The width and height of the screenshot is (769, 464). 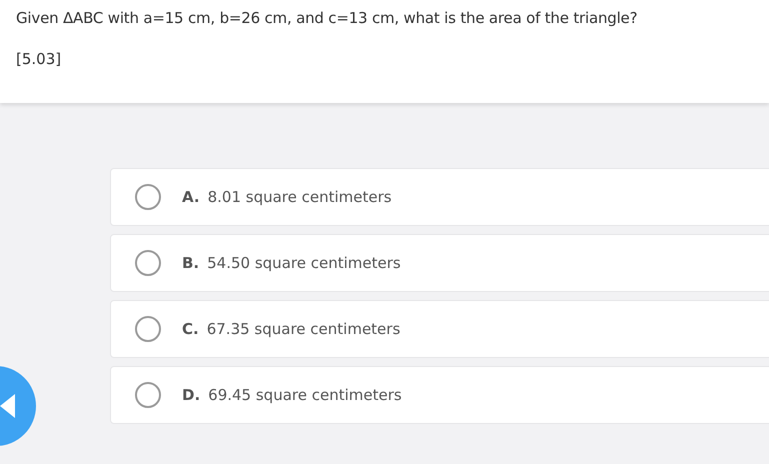 What do you see at coordinates (439, 329) in the screenshot?
I see `answer-option: C. 67.35 square centimeters` at bounding box center [439, 329].